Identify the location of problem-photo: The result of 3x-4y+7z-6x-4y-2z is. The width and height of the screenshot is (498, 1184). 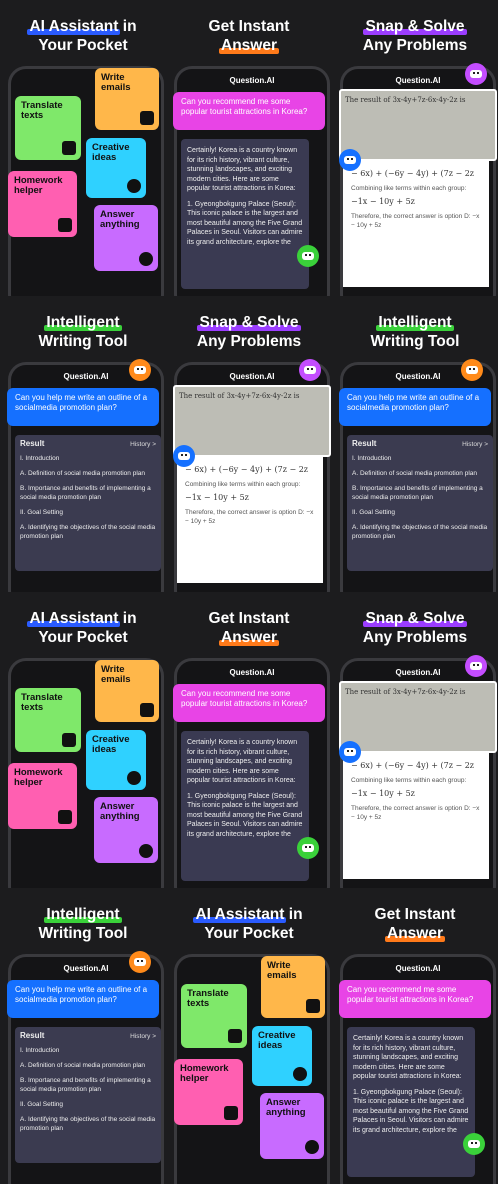
(252, 421).